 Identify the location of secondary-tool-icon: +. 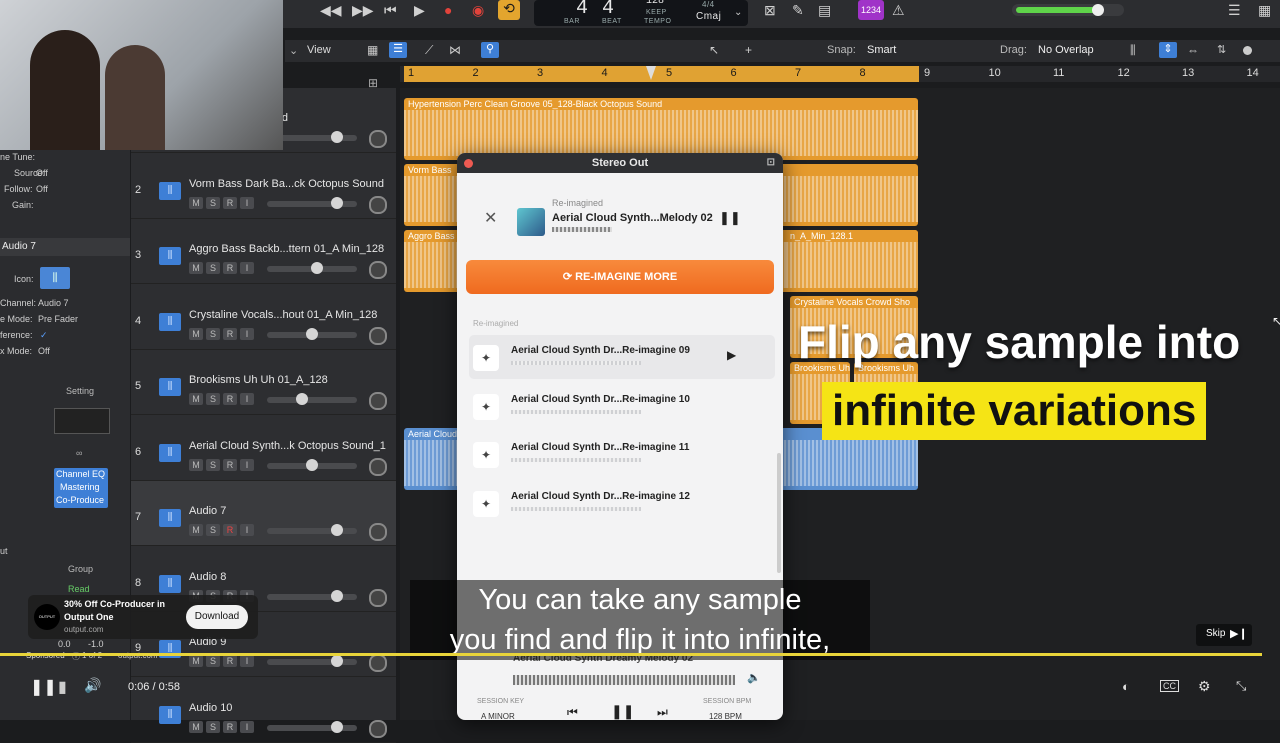
(748, 50).